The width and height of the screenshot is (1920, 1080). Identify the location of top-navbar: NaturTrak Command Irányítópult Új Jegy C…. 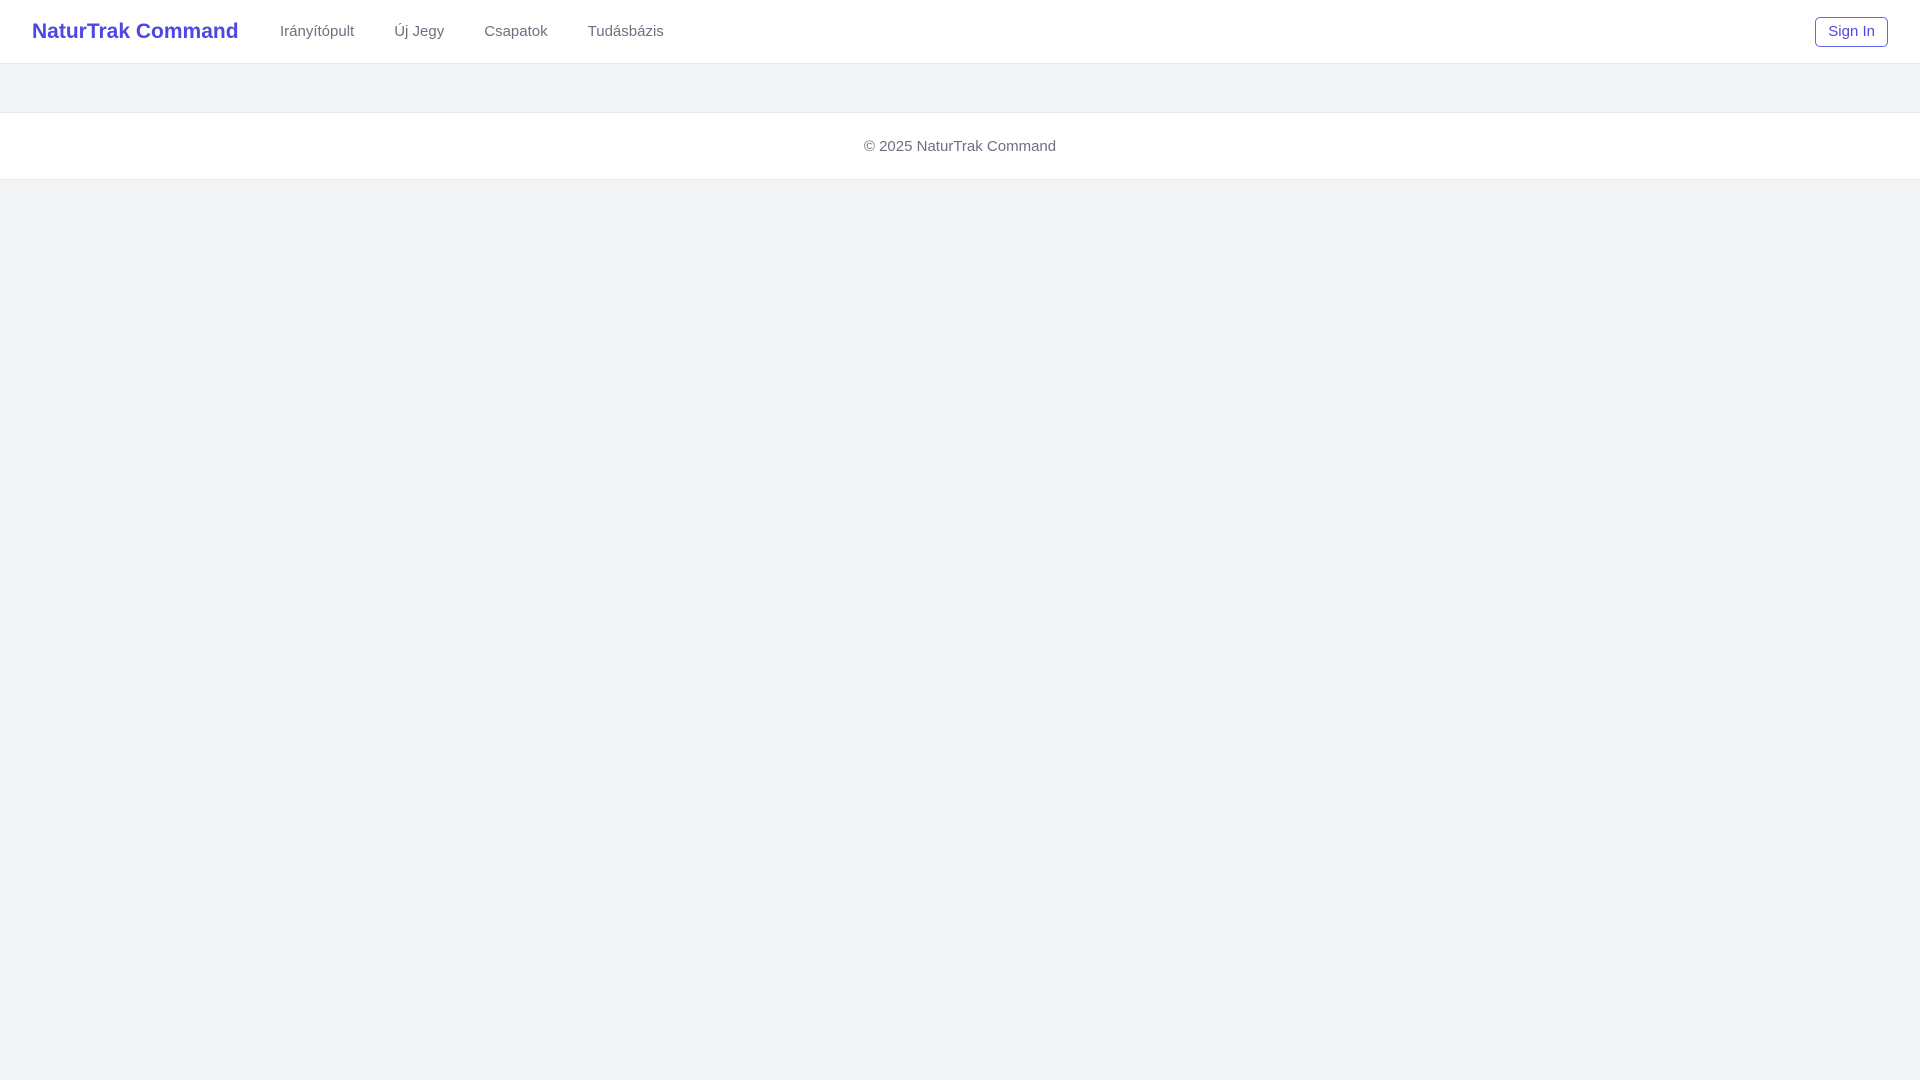
(960, 32).